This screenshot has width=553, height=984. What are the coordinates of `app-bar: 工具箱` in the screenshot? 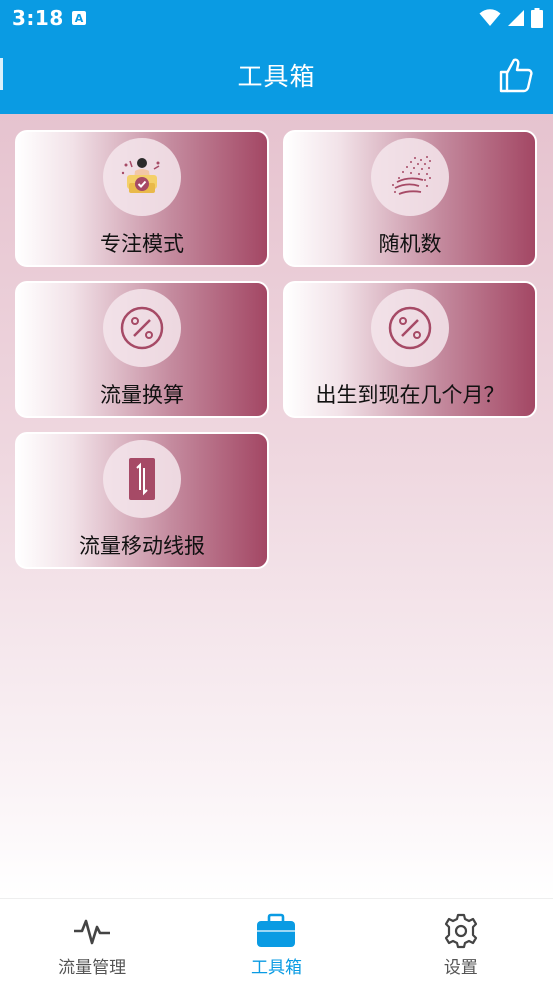 It's located at (276, 75).